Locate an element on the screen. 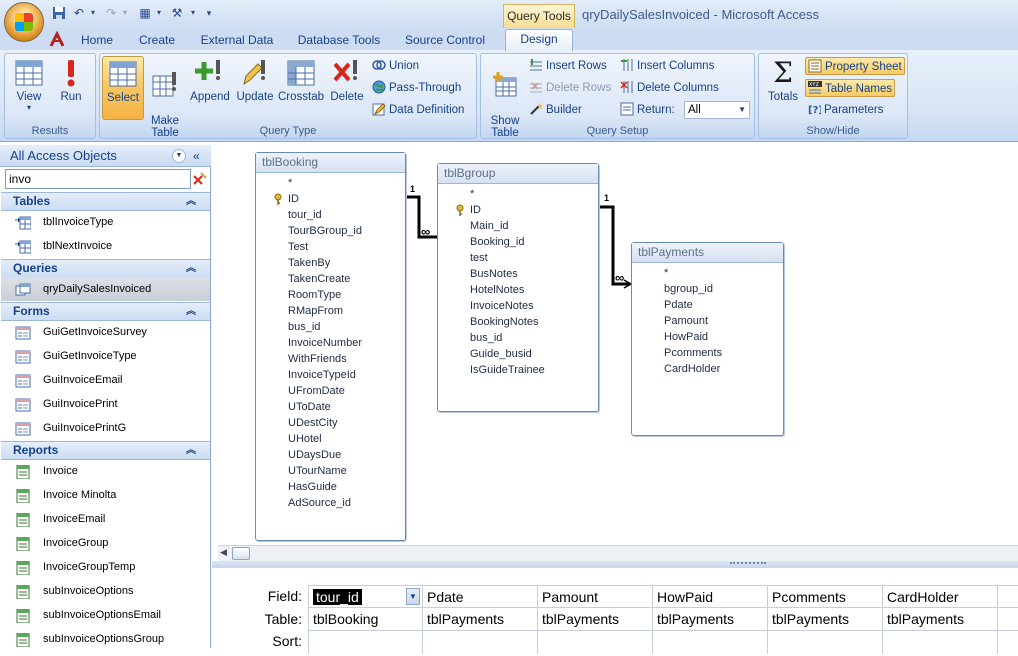 The width and height of the screenshot is (1018, 656). table-field: InvoiceNumber is located at coordinates (330, 343).